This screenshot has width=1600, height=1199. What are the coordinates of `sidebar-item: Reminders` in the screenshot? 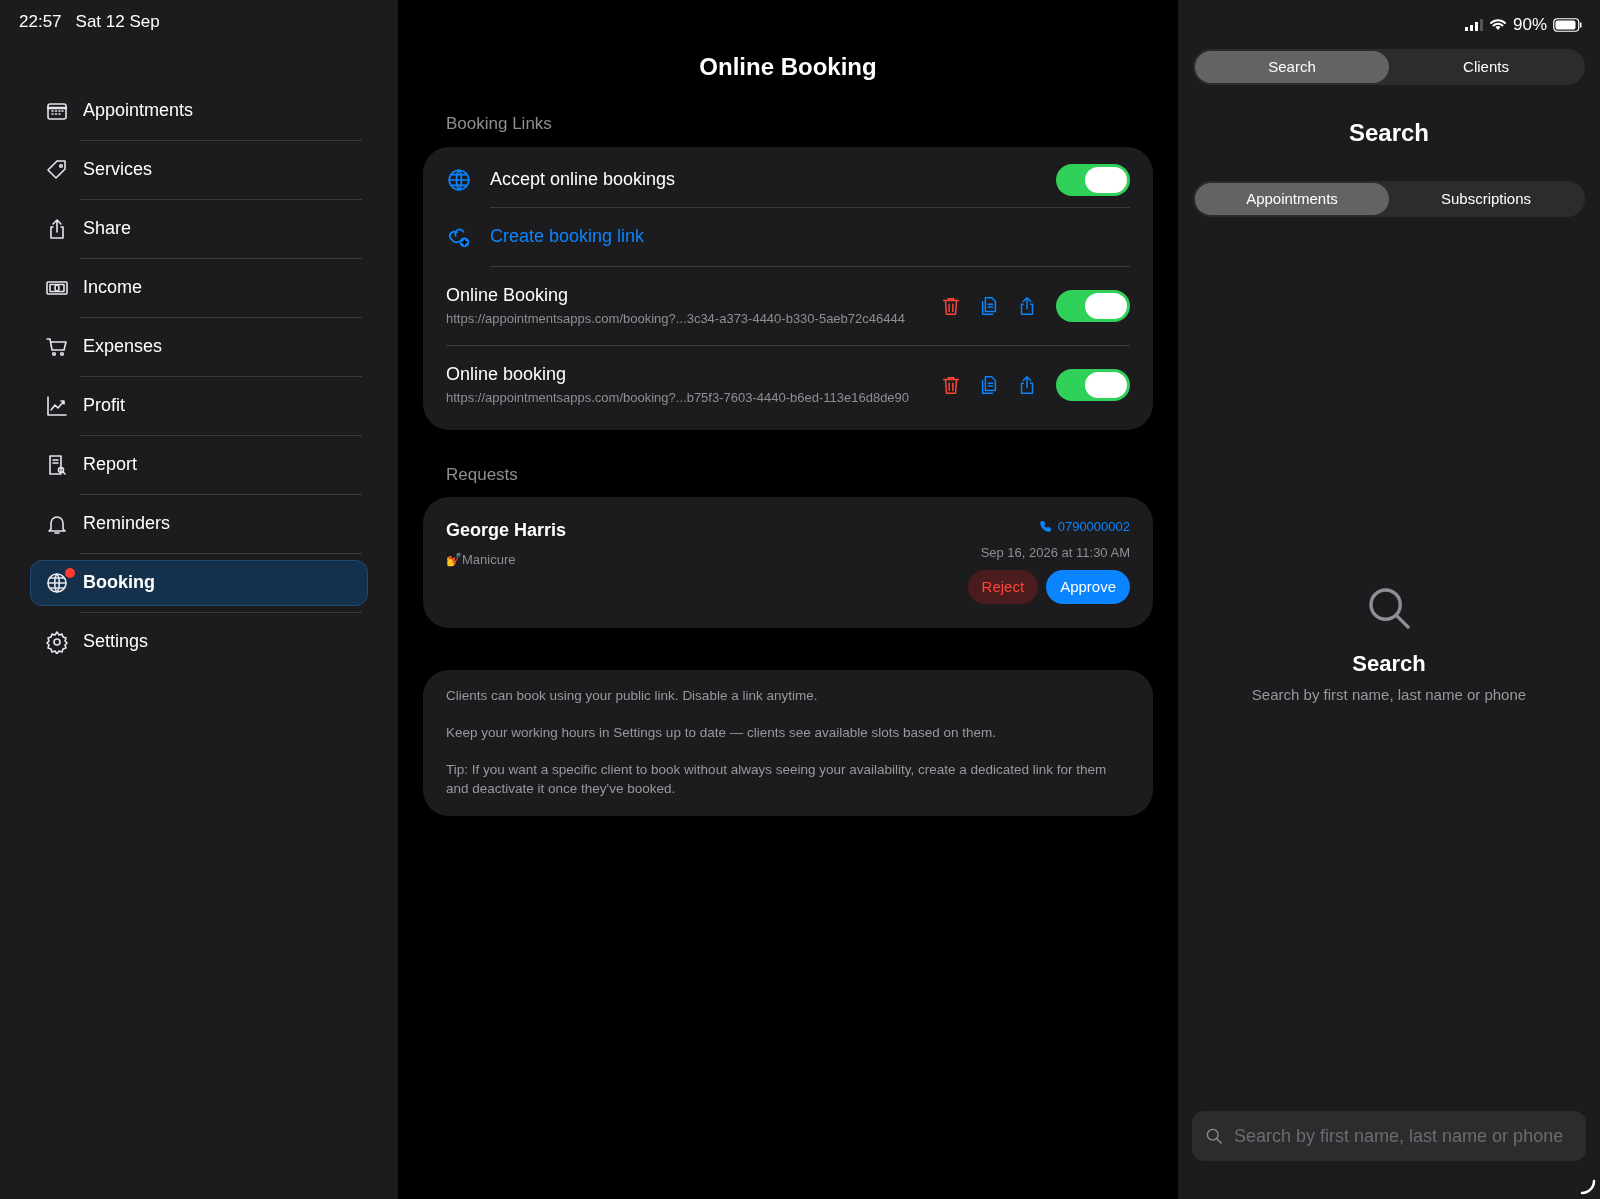 It's located at (199, 523).